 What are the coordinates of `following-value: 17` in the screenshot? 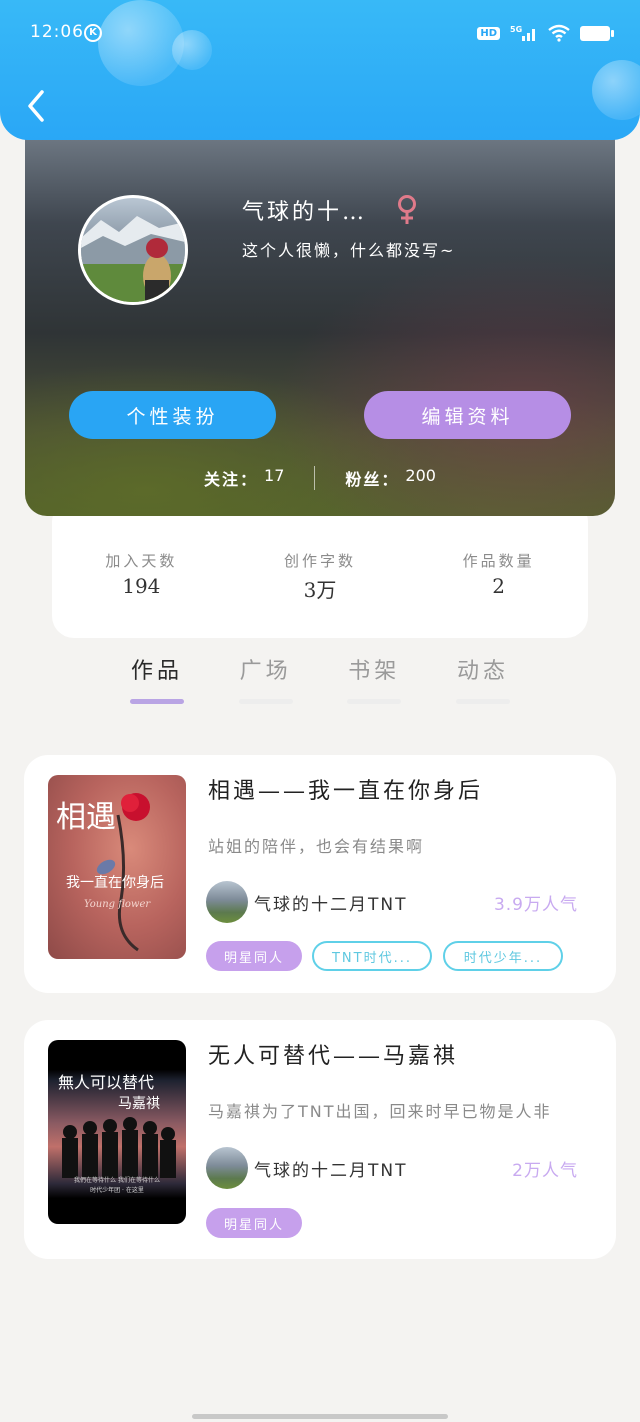 It's located at (274, 475).